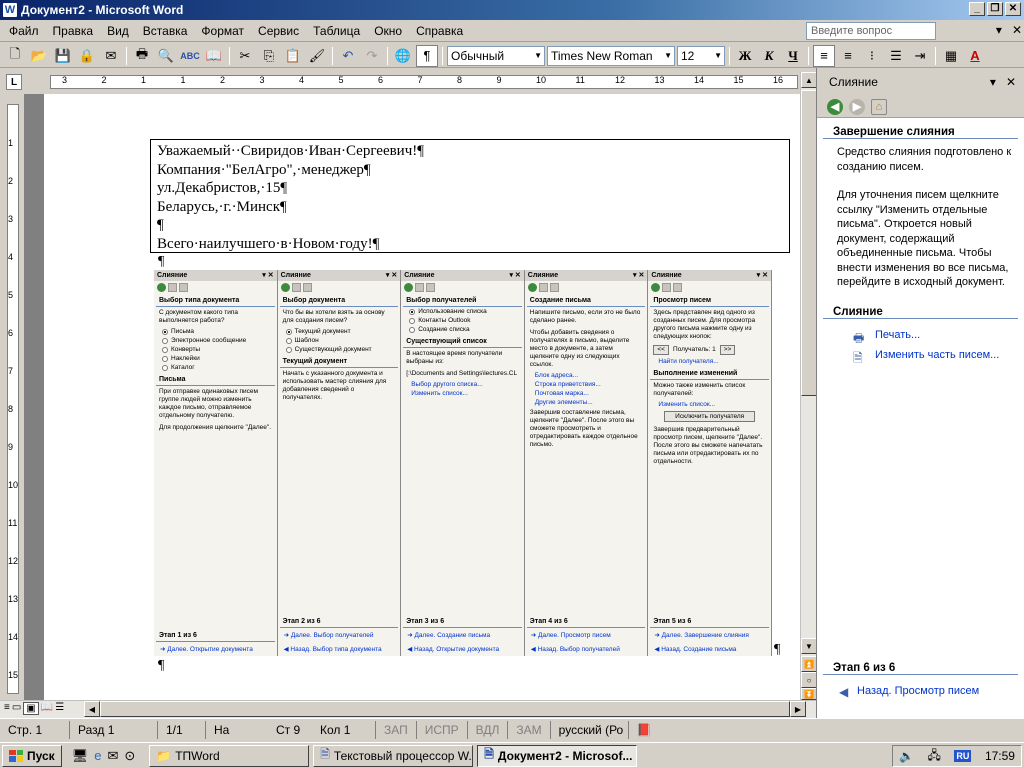 This screenshot has height=768, width=1024. Describe the element at coordinates (442, 729) in the screenshot. I see `status-trk: ИСПР` at that location.